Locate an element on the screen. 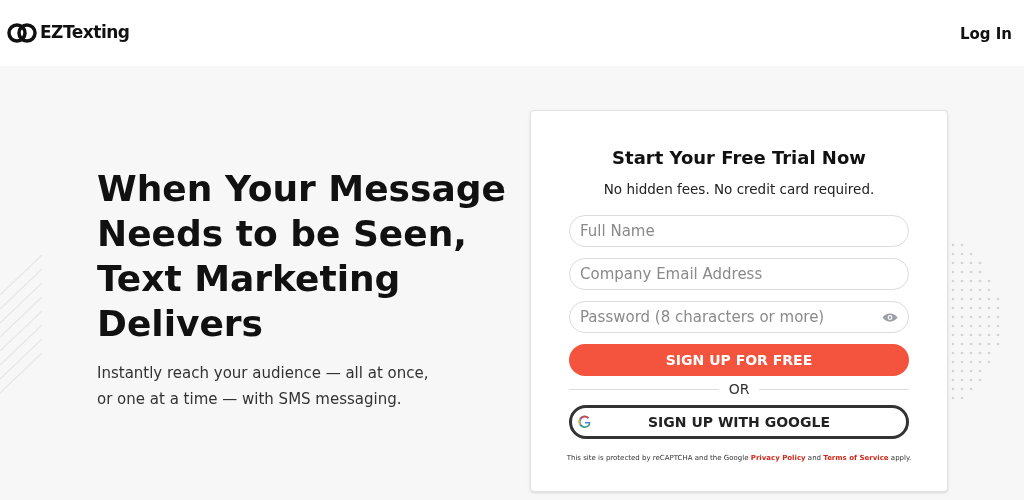 This screenshot has width=1024, height=500. login-link: Log In is located at coordinates (985, 33).